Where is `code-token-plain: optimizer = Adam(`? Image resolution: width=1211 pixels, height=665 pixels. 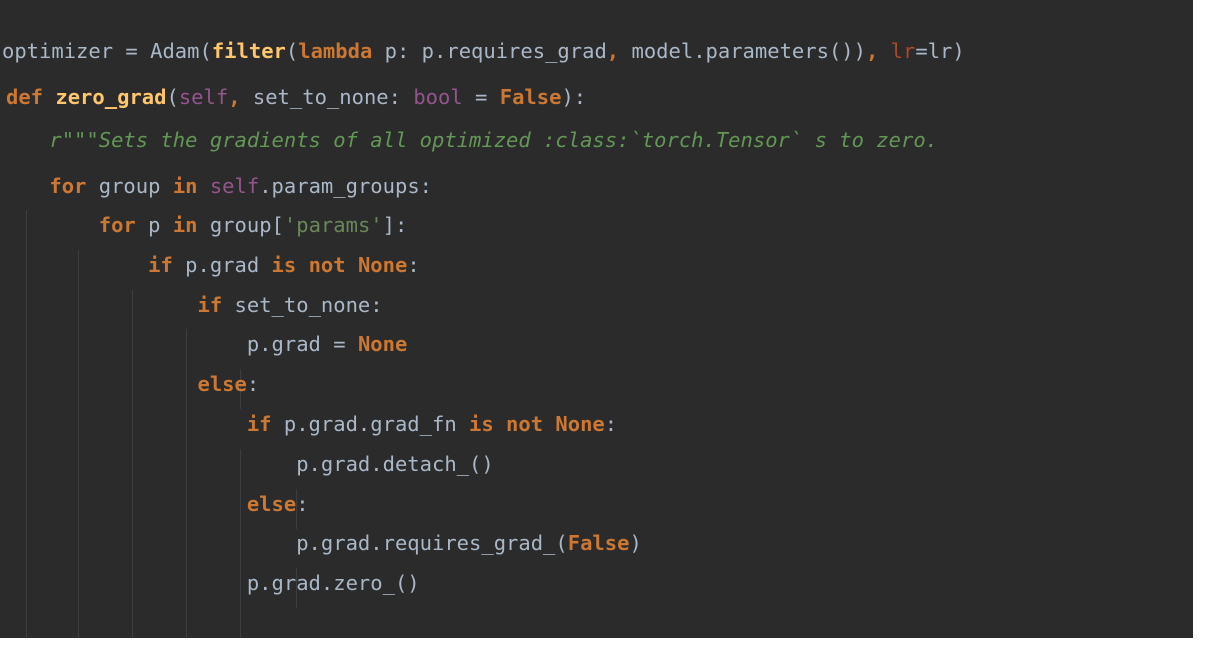
code-token-plain: optimizer = Adam( is located at coordinates (107, 51).